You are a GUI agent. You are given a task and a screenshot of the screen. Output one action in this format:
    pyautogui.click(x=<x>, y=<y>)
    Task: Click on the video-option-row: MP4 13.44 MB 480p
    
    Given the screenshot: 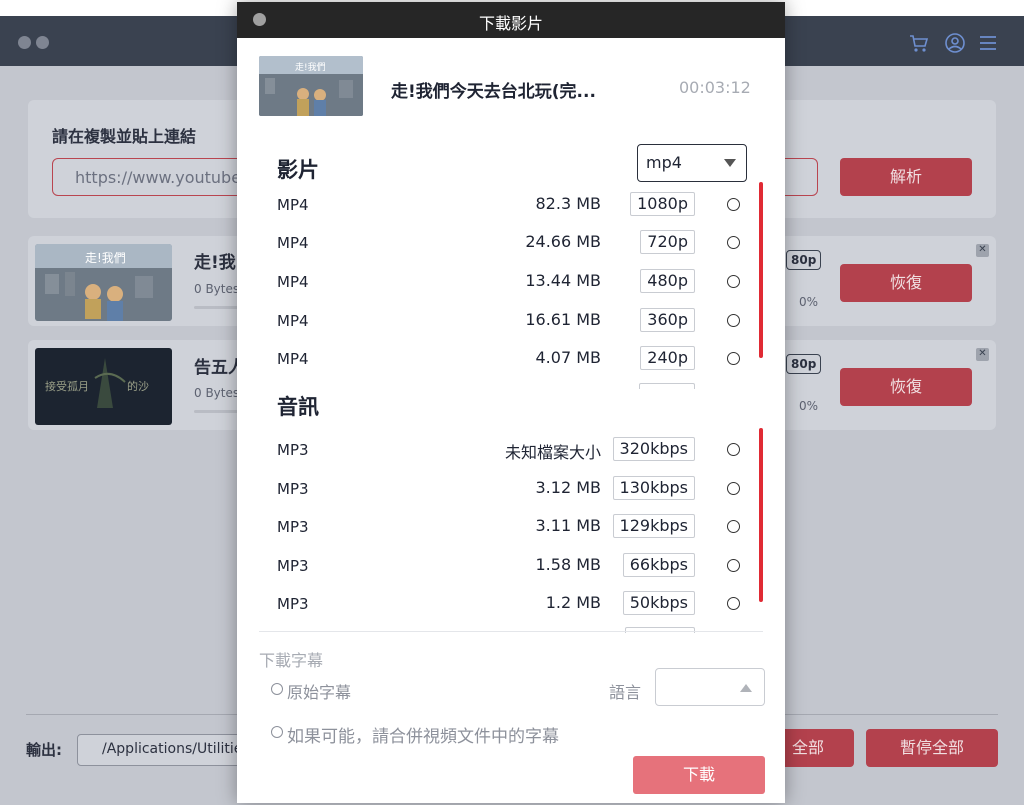 What is the action you would take?
    pyautogui.click(x=511, y=282)
    